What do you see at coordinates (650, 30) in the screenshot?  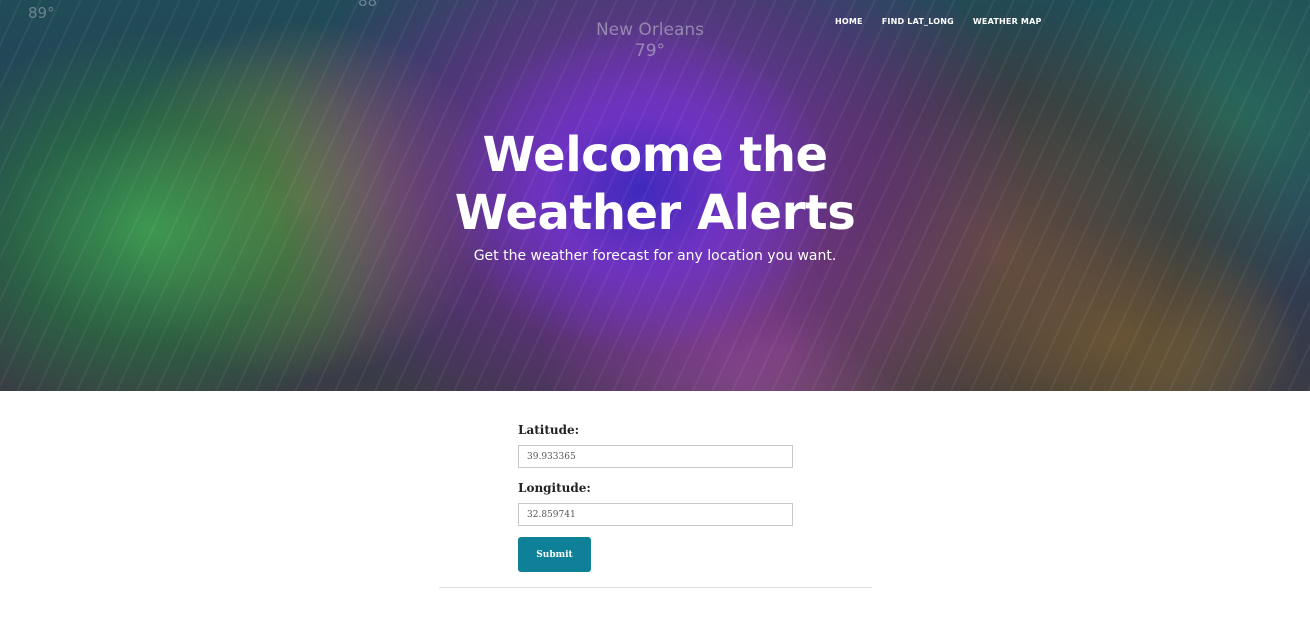 I see `map-city-name: New Orleans` at bounding box center [650, 30].